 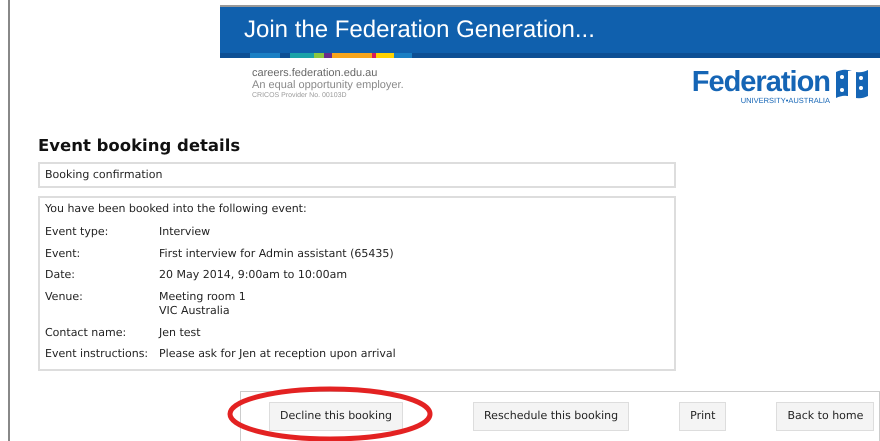 I want to click on field-label: Contact name:, so click(x=85, y=332).